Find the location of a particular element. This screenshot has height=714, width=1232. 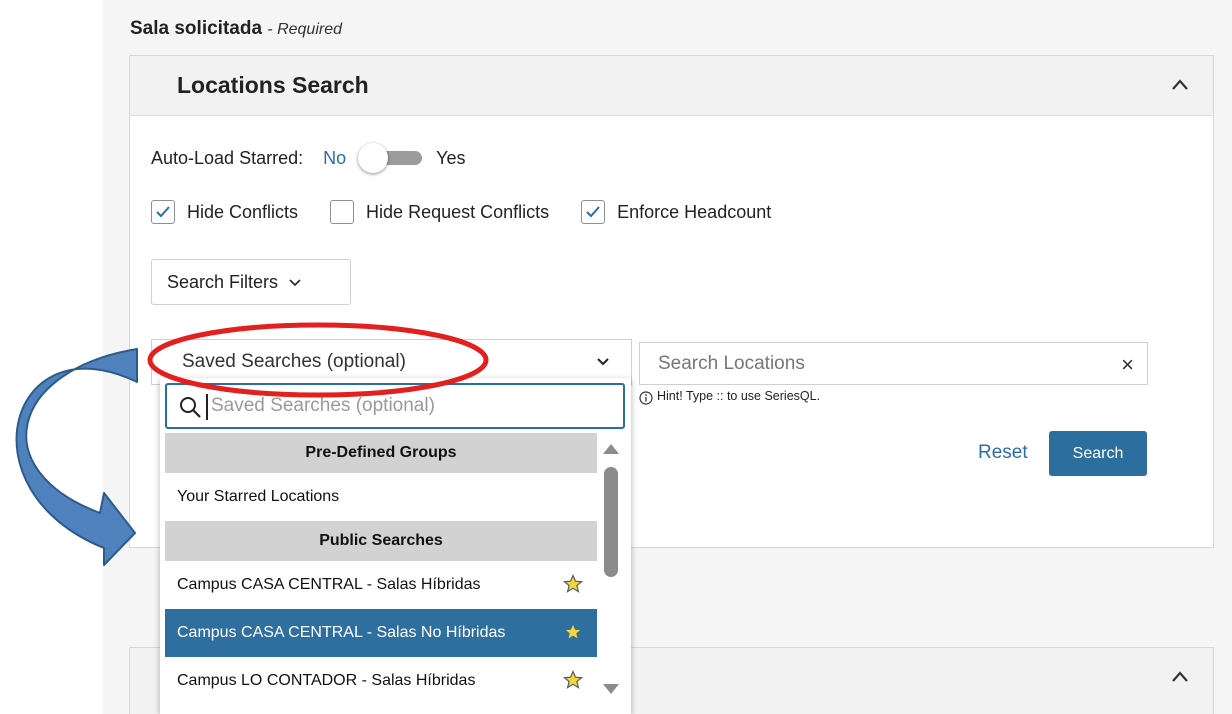

hint-text: Hint! Type :: to use SeriesQL. is located at coordinates (739, 396).